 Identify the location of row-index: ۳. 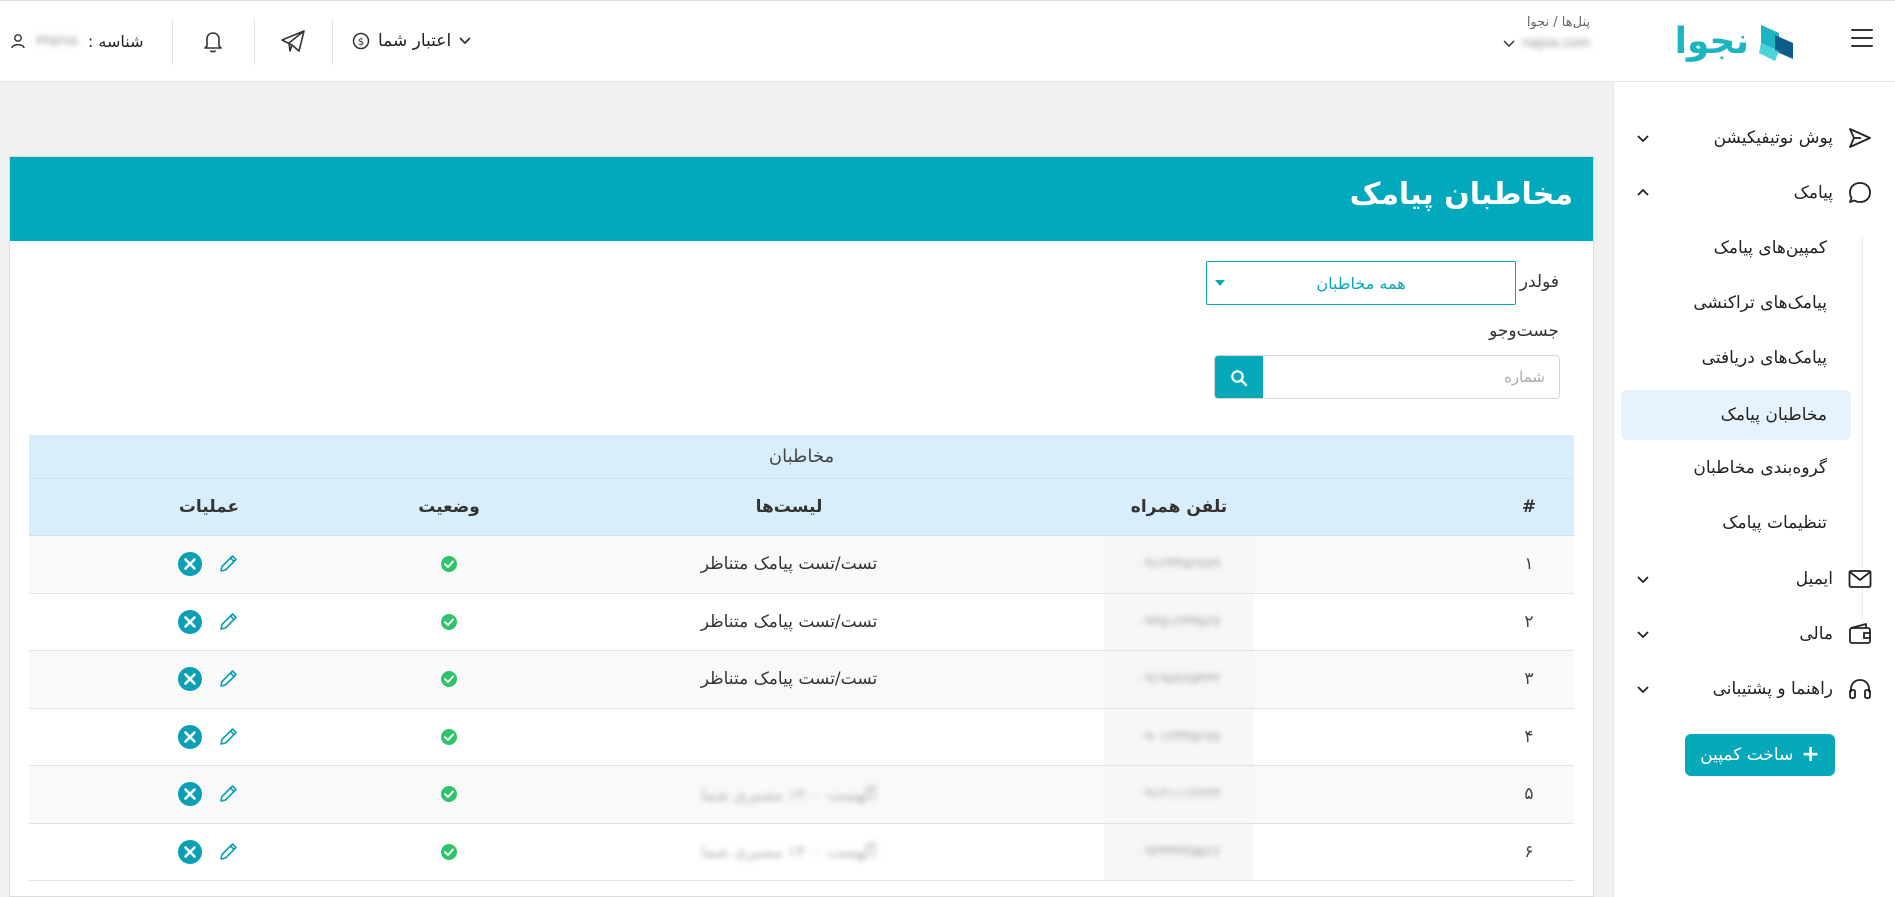
(1529, 679).